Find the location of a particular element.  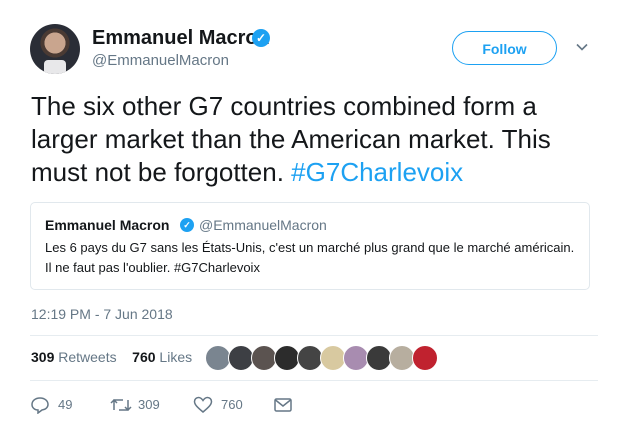

likes-stat: 760 Likes is located at coordinates (162, 357).